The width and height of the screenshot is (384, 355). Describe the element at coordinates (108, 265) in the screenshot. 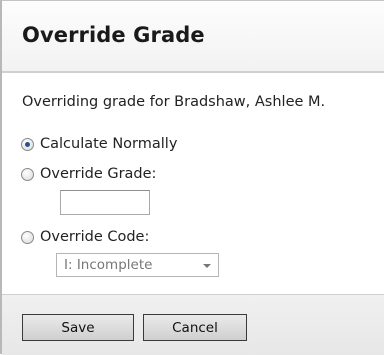

I see `select-value: I: Incomplete` at that location.